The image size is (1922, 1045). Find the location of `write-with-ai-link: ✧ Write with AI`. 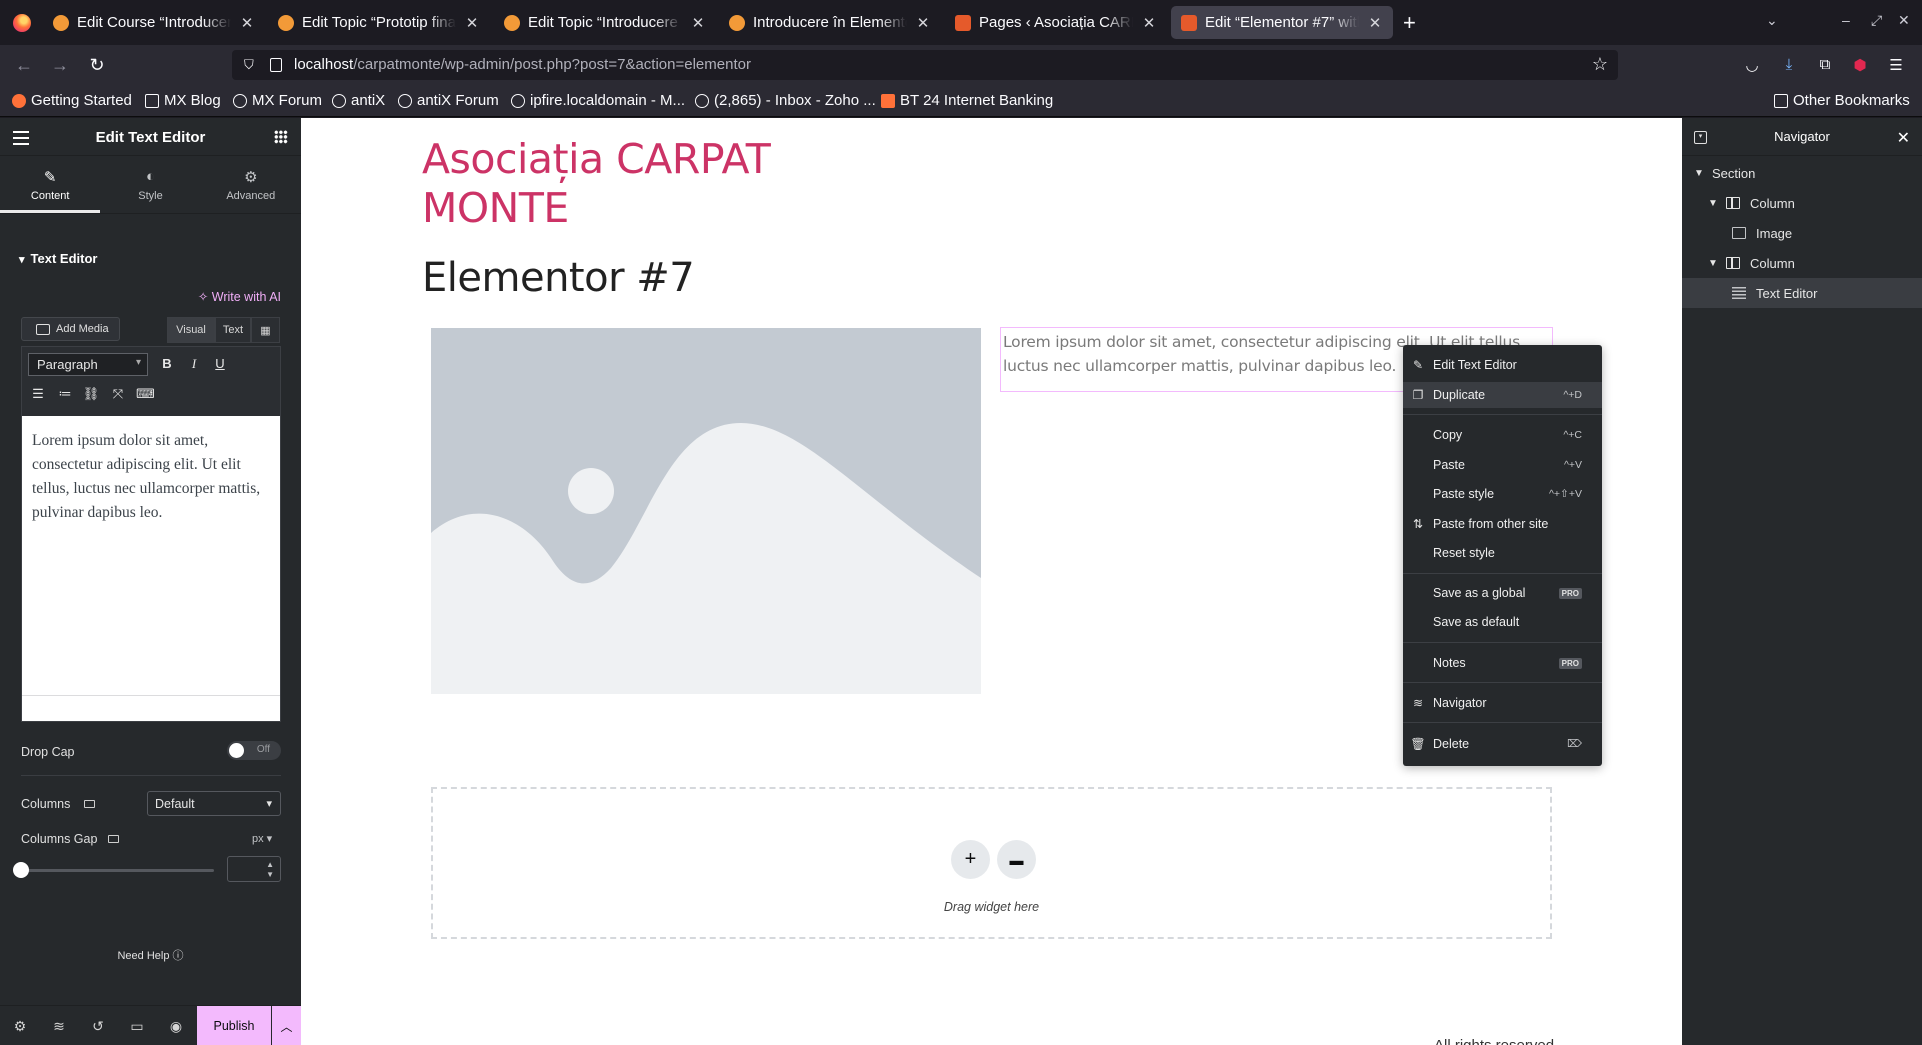

write-with-ai-link: ✧ Write with AI is located at coordinates (239, 296).